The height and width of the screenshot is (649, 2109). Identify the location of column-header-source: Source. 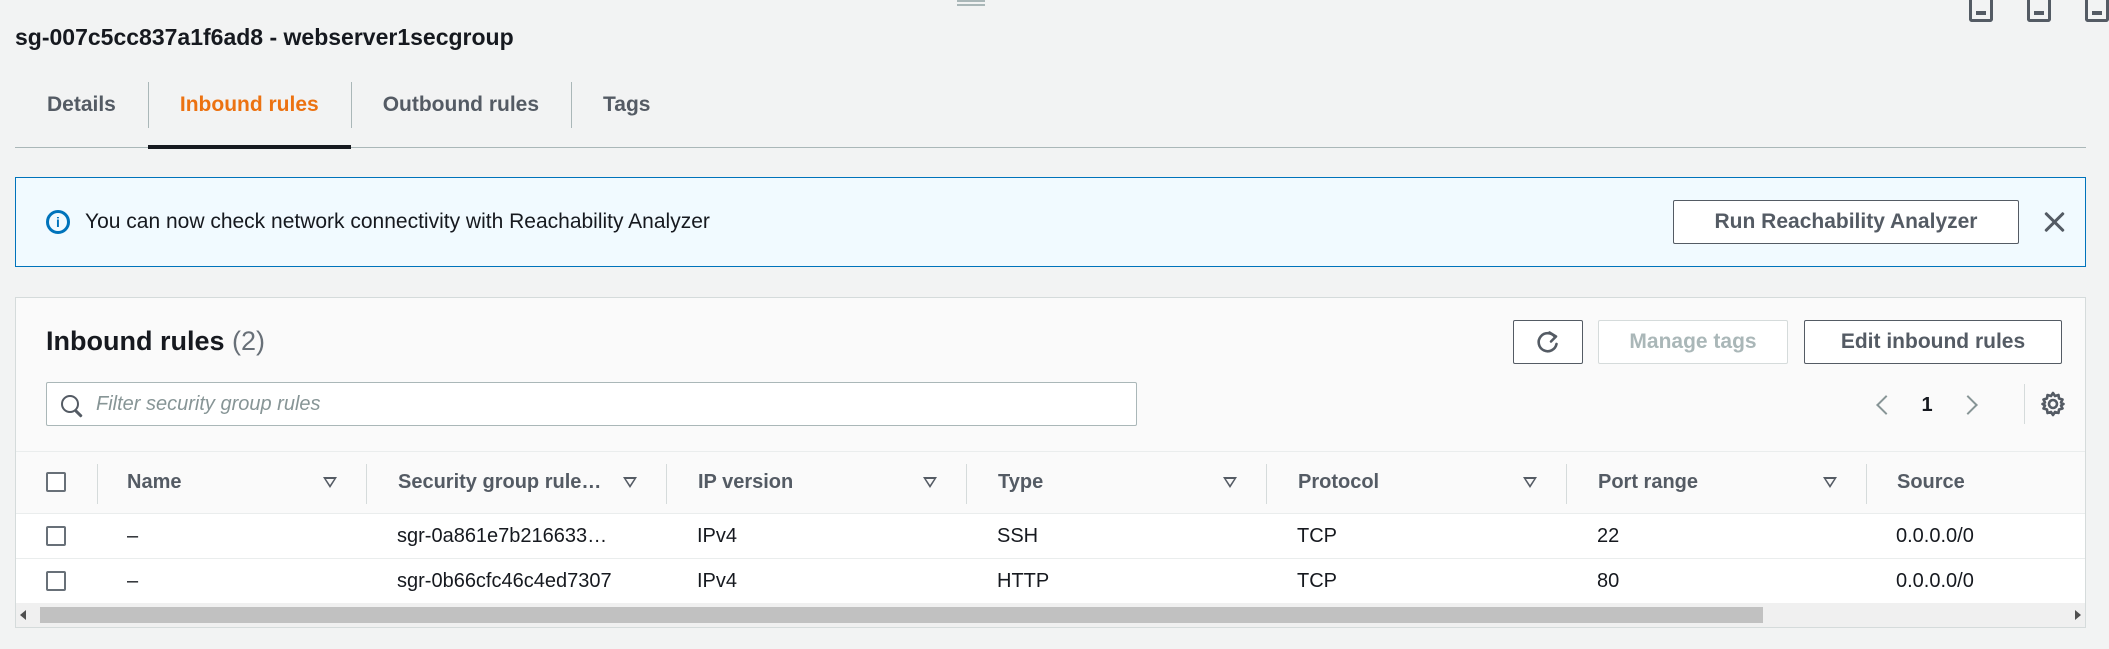
(1931, 482).